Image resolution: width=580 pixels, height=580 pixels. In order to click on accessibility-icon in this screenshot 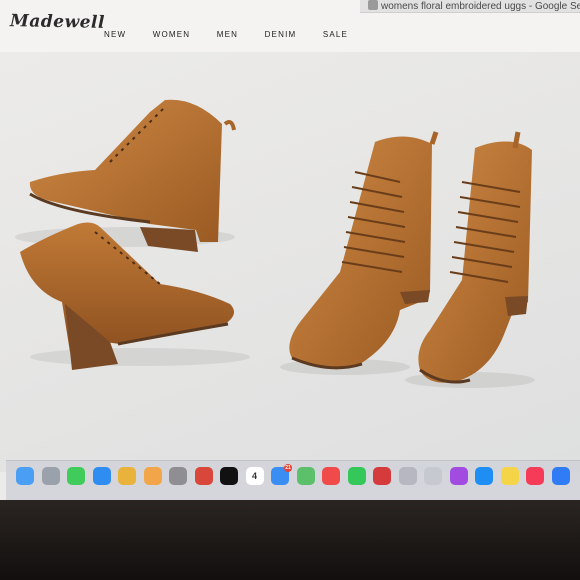, I will do `click(560, 476)`.